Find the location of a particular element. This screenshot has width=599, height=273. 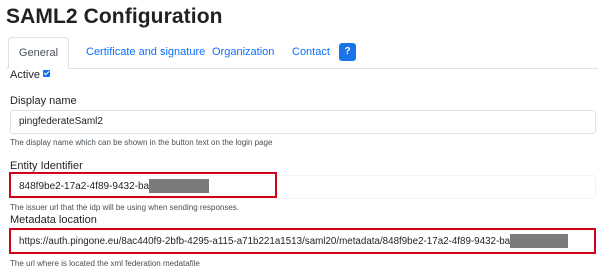

active-label: Active is located at coordinates (25, 75).